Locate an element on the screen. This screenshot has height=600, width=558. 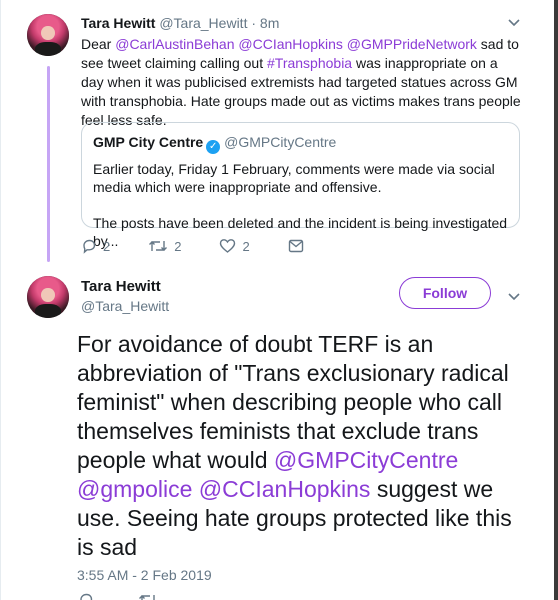
tweet1-text-segment: Dear is located at coordinates (98, 44).